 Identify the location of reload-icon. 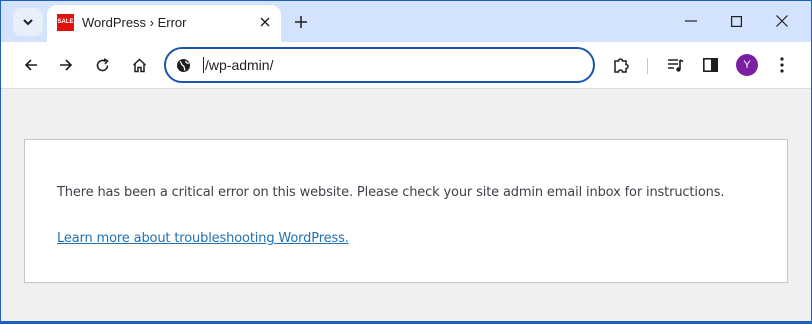
(102, 65).